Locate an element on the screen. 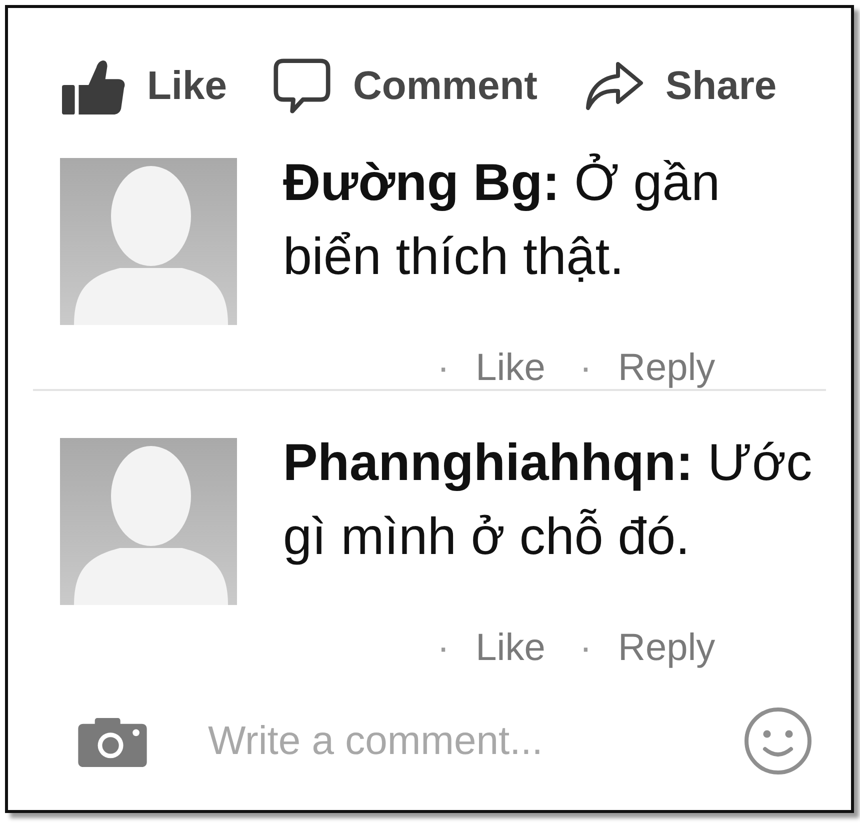 The height and width of the screenshot is (823, 860). share-button: Share is located at coordinates (680, 86).